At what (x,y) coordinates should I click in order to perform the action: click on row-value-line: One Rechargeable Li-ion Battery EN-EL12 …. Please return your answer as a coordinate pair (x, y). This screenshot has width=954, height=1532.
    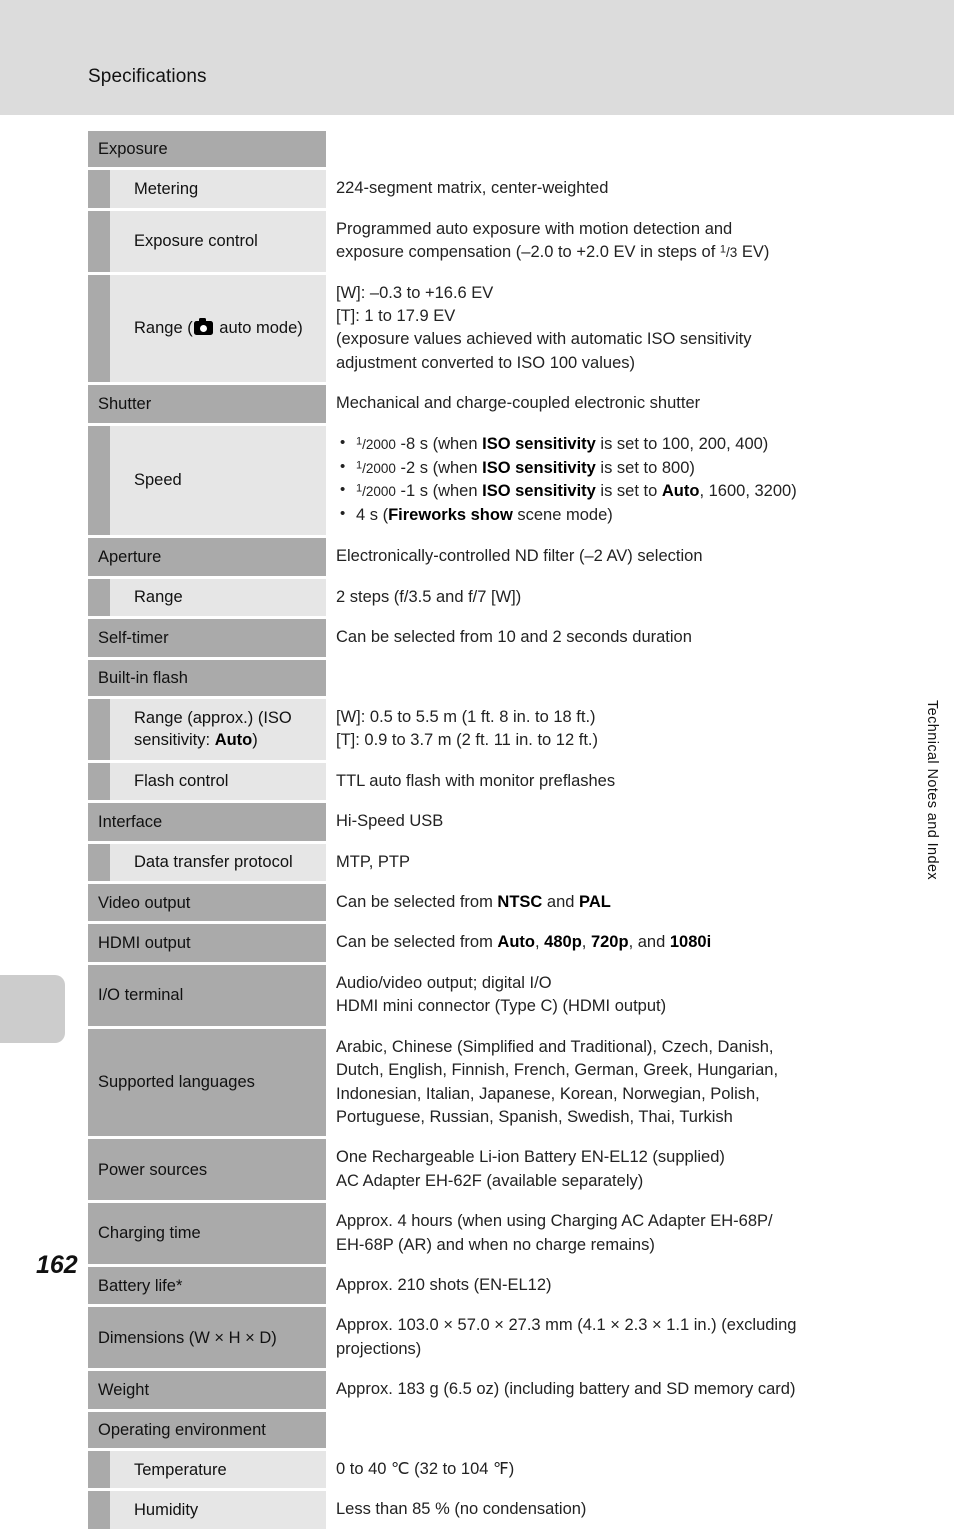
    Looking at the image, I should click on (530, 1157).